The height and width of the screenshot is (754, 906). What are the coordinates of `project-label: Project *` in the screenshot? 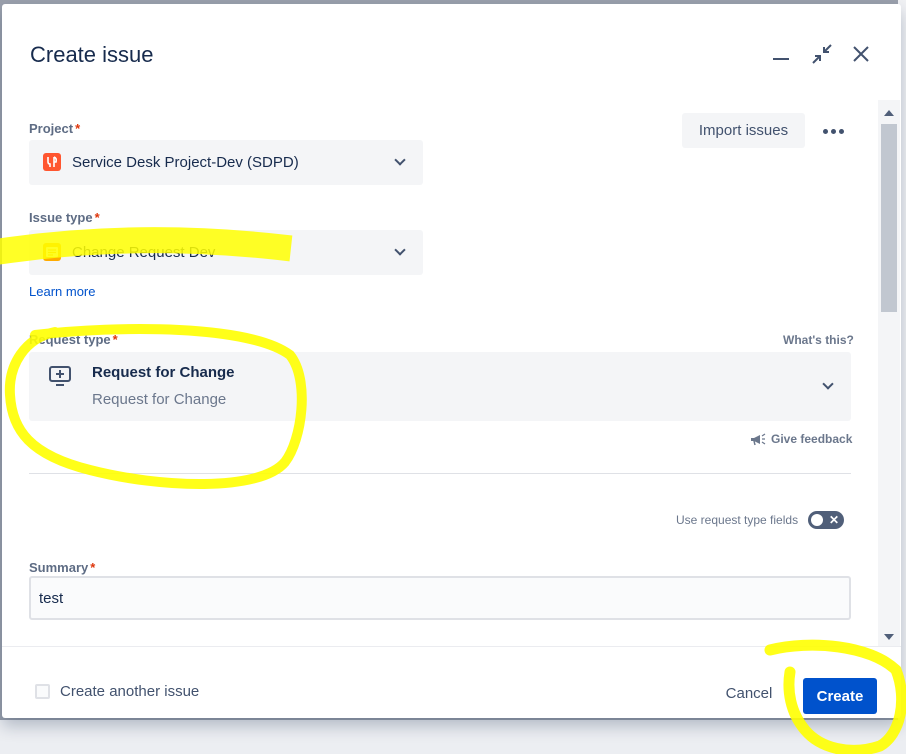 It's located at (55, 128).